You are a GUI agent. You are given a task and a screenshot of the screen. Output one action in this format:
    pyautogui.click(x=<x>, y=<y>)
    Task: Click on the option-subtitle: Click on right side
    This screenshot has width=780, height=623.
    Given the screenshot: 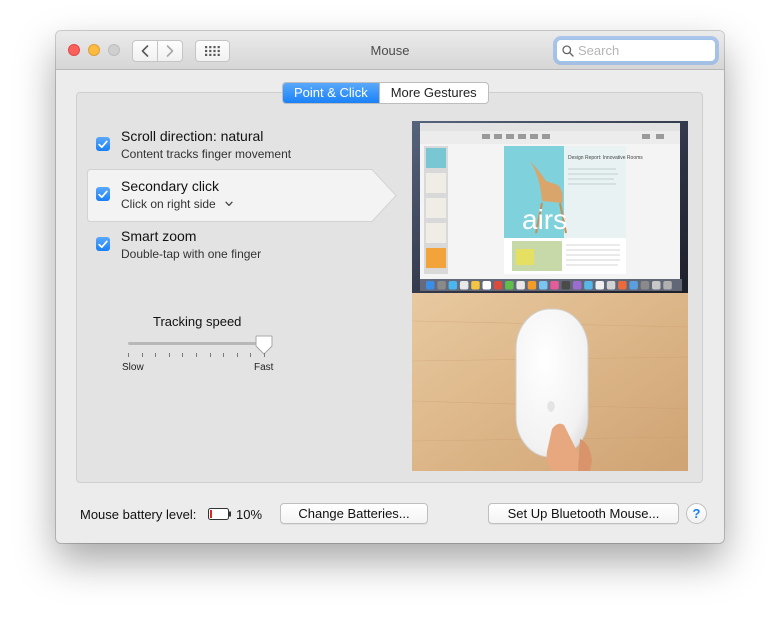 What is the action you would take?
    pyautogui.click(x=168, y=204)
    